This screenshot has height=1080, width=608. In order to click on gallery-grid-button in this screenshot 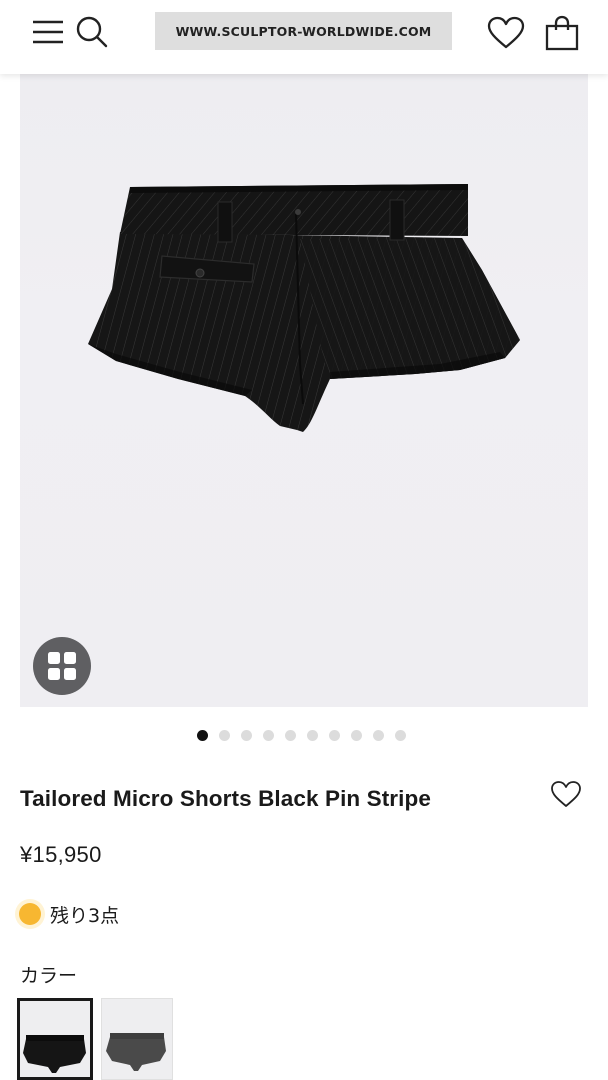, I will do `click(62, 666)`.